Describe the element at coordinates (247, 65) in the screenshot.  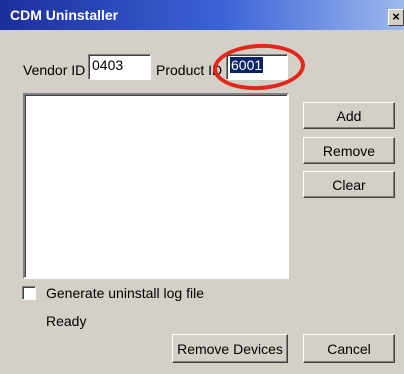
I see `product-id-selected-text: 6001` at that location.